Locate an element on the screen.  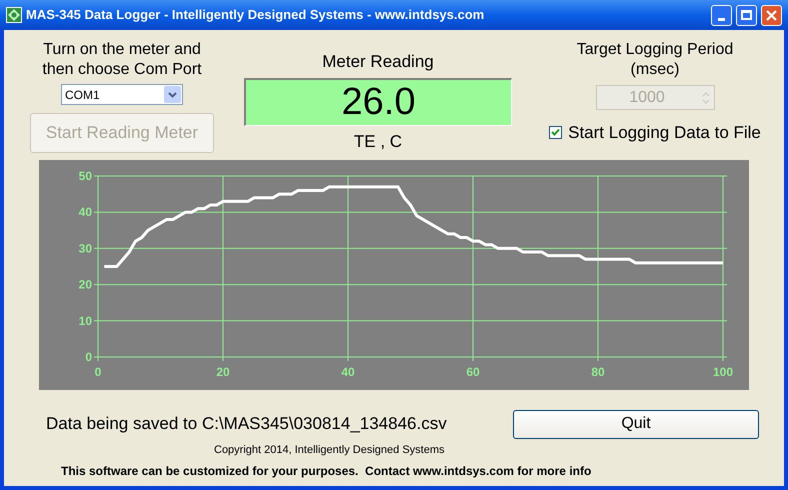
instruction-text: Turn on the meter and then choose Com Port is located at coordinates (122, 60).